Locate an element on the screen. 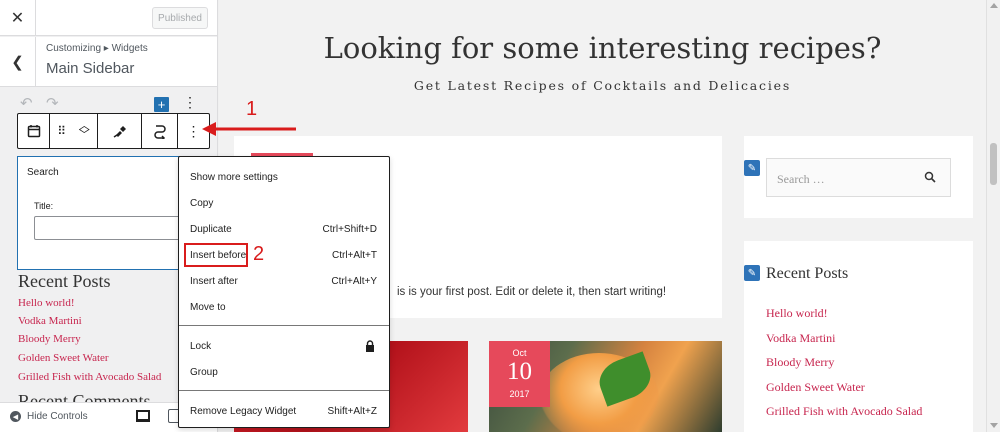 The height and width of the screenshot is (432, 1000). redo-icon: ↷ is located at coordinates (52, 103).